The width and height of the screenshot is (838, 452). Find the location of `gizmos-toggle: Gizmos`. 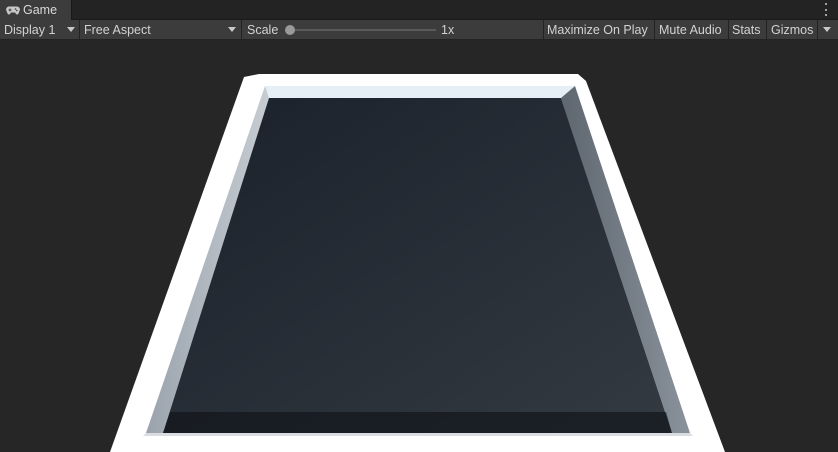

gizmos-toggle: Gizmos is located at coordinates (792, 29).